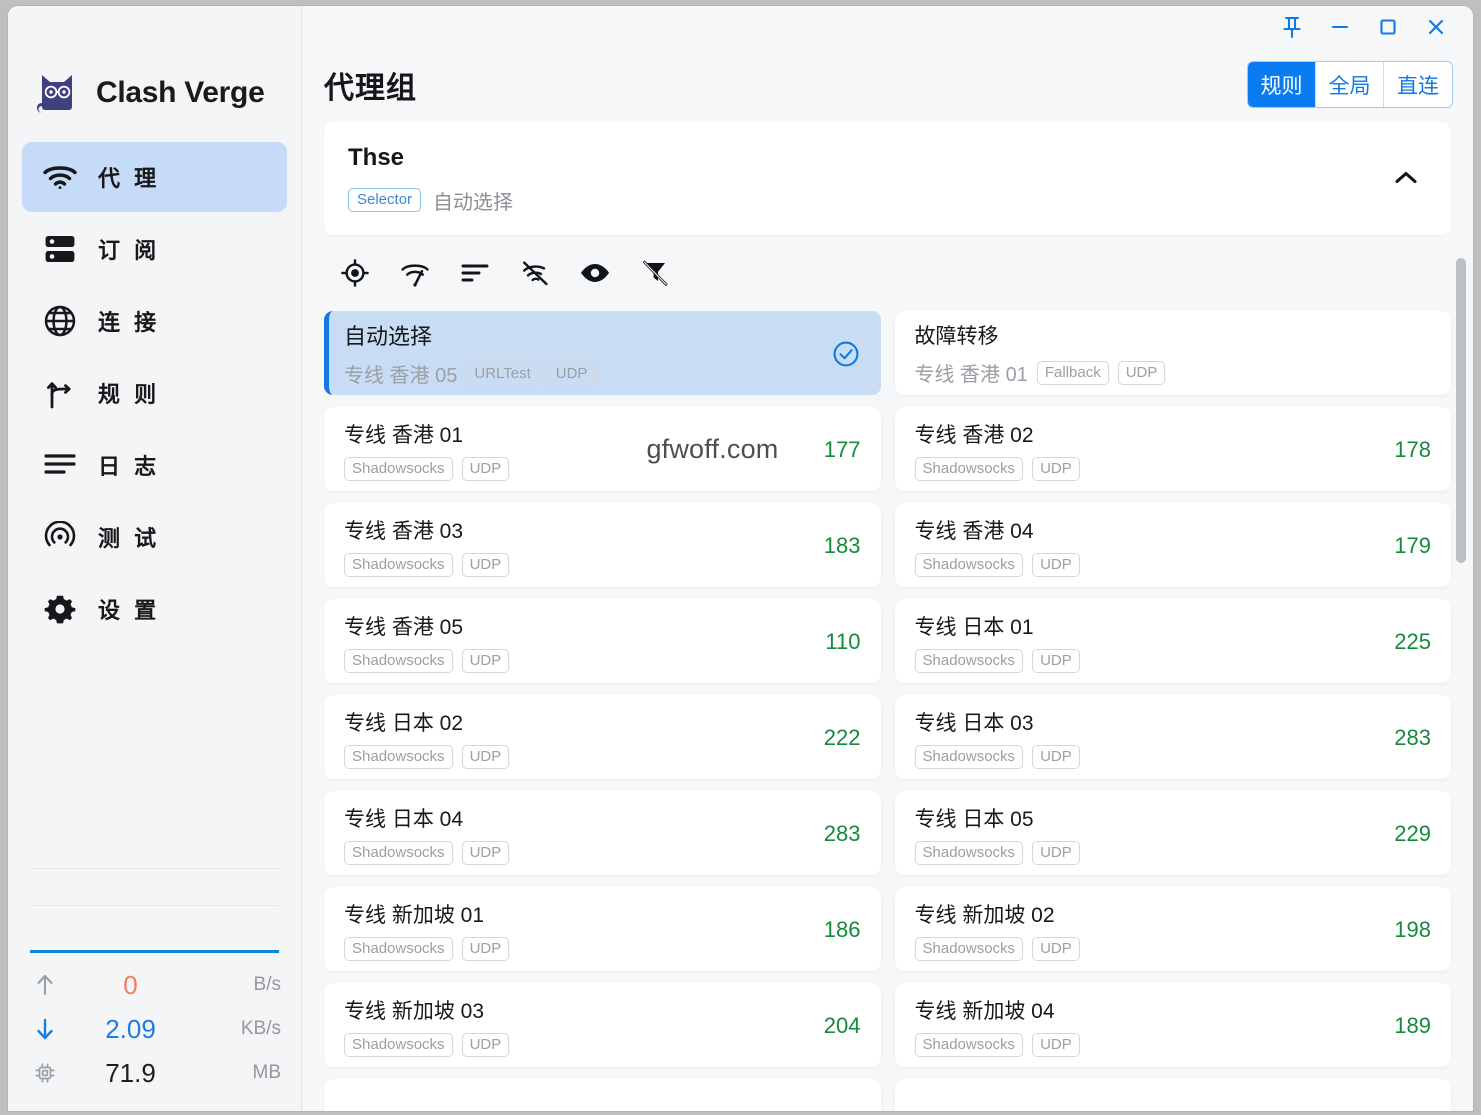  What do you see at coordinates (376, 157) in the screenshot?
I see `group-name: Thse` at bounding box center [376, 157].